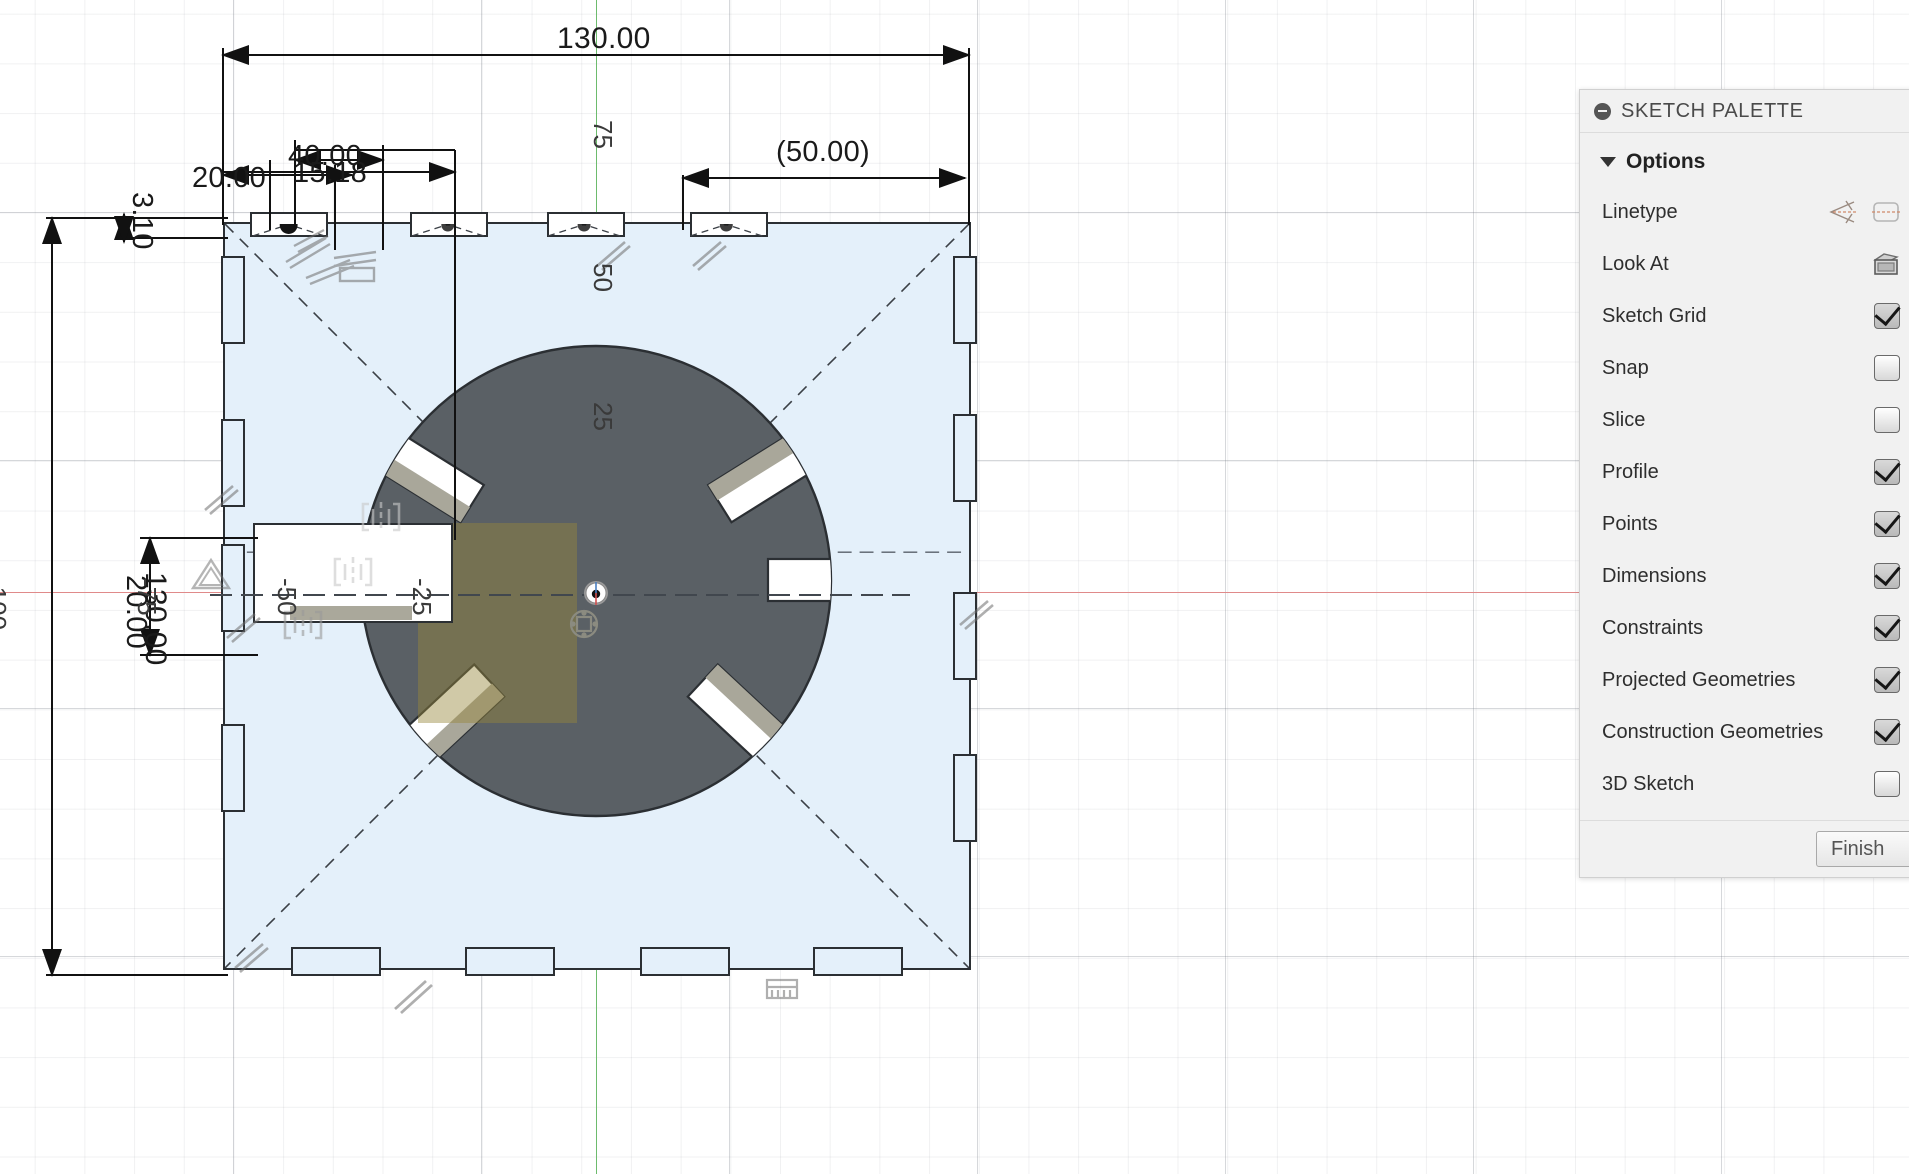 The width and height of the screenshot is (1909, 1174). Describe the element at coordinates (1625, 367) in the screenshot. I see `option-label-snap: Snap` at that location.